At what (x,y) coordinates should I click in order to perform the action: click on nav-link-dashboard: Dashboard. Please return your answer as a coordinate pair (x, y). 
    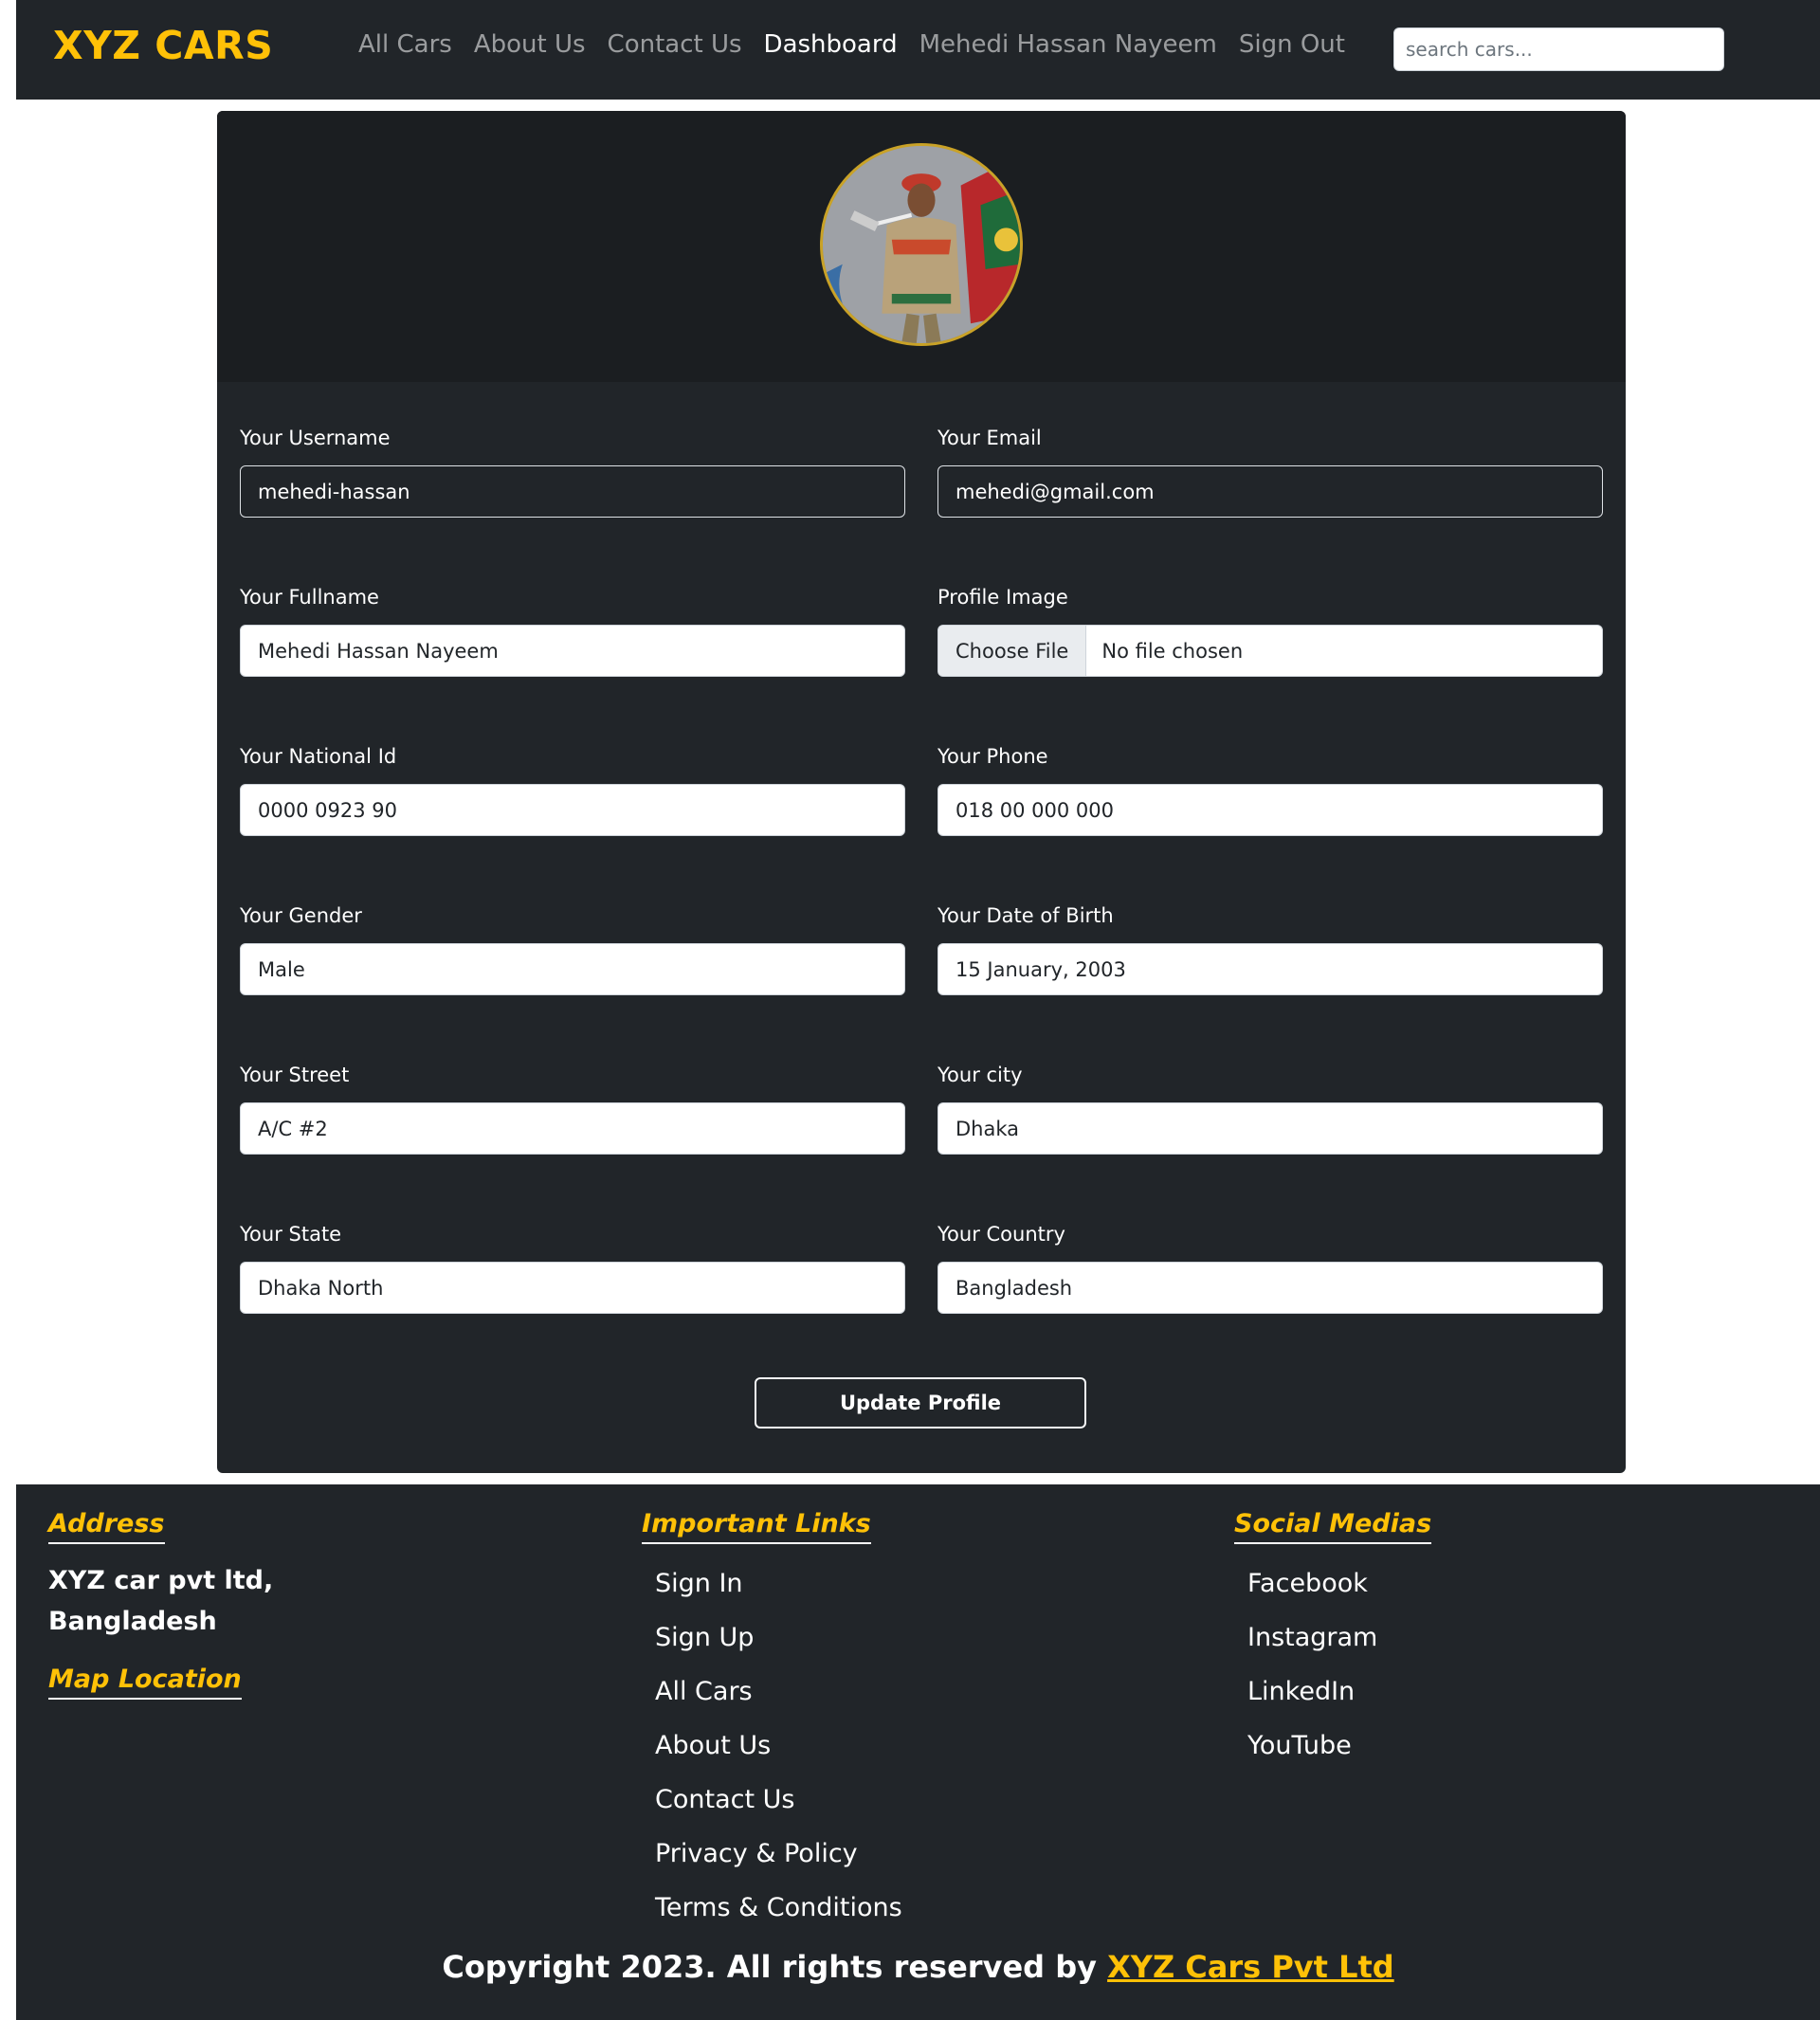
    Looking at the image, I should click on (831, 44).